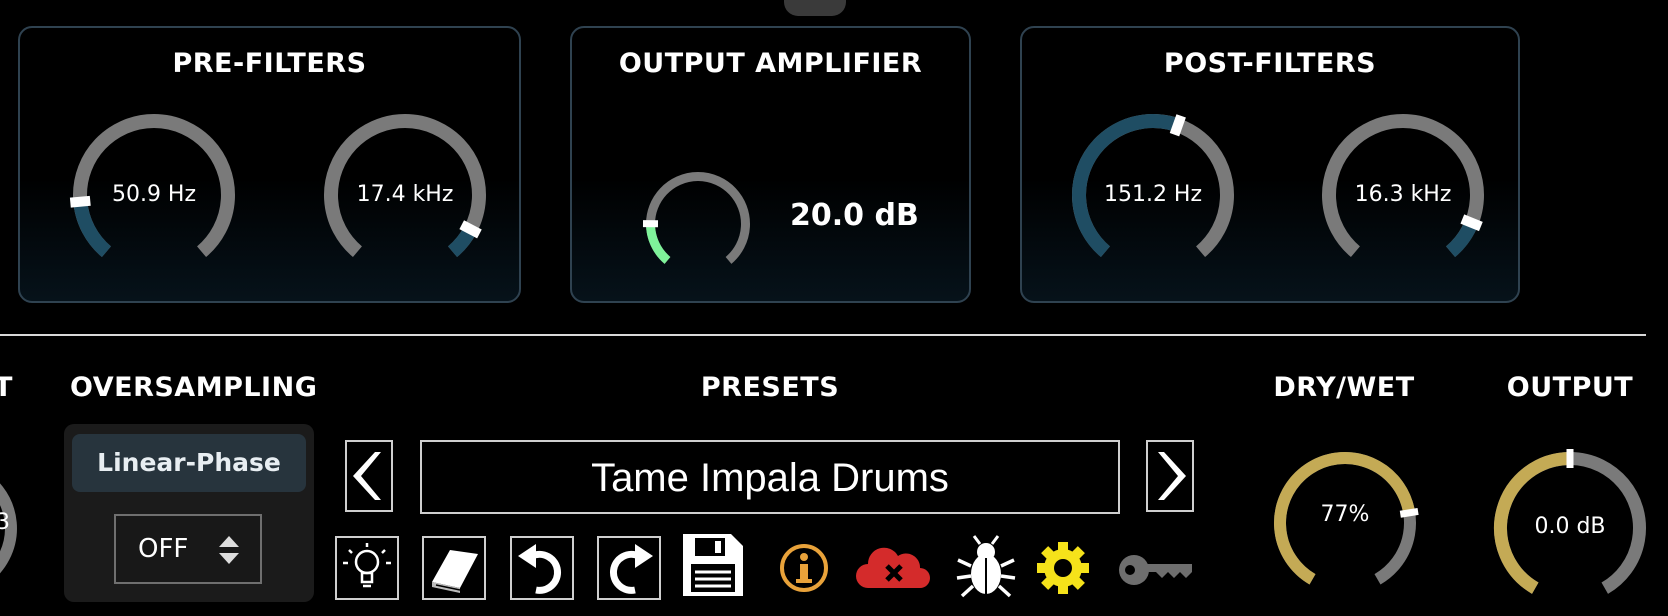  I want to click on oversampling-title: OVERSAMPLING, so click(194, 387).